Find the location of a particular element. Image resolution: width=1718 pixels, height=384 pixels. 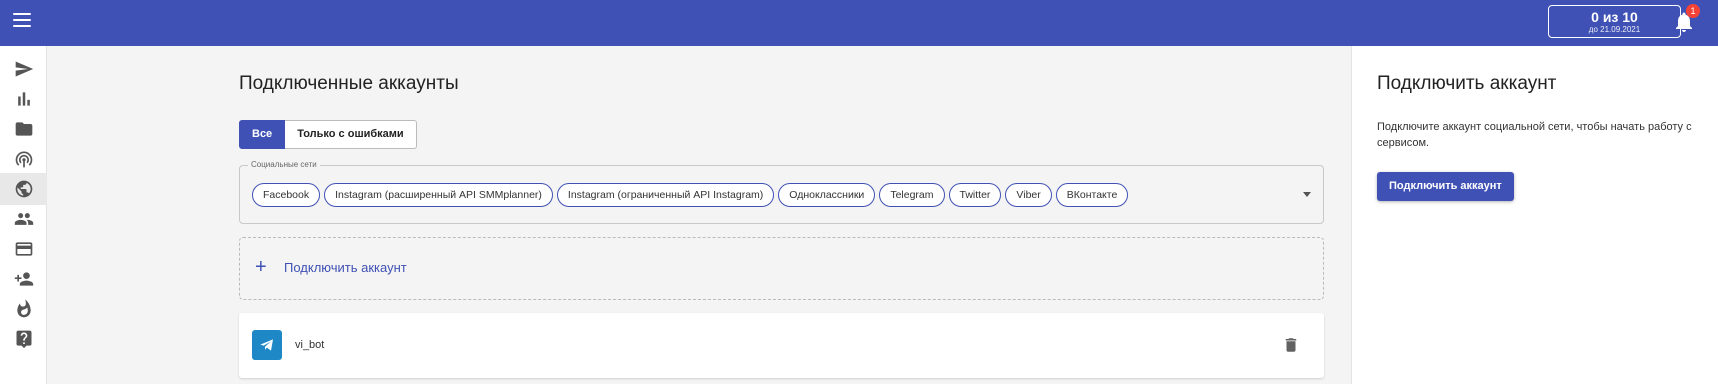

chip-telegram: Telegram is located at coordinates (912, 195).